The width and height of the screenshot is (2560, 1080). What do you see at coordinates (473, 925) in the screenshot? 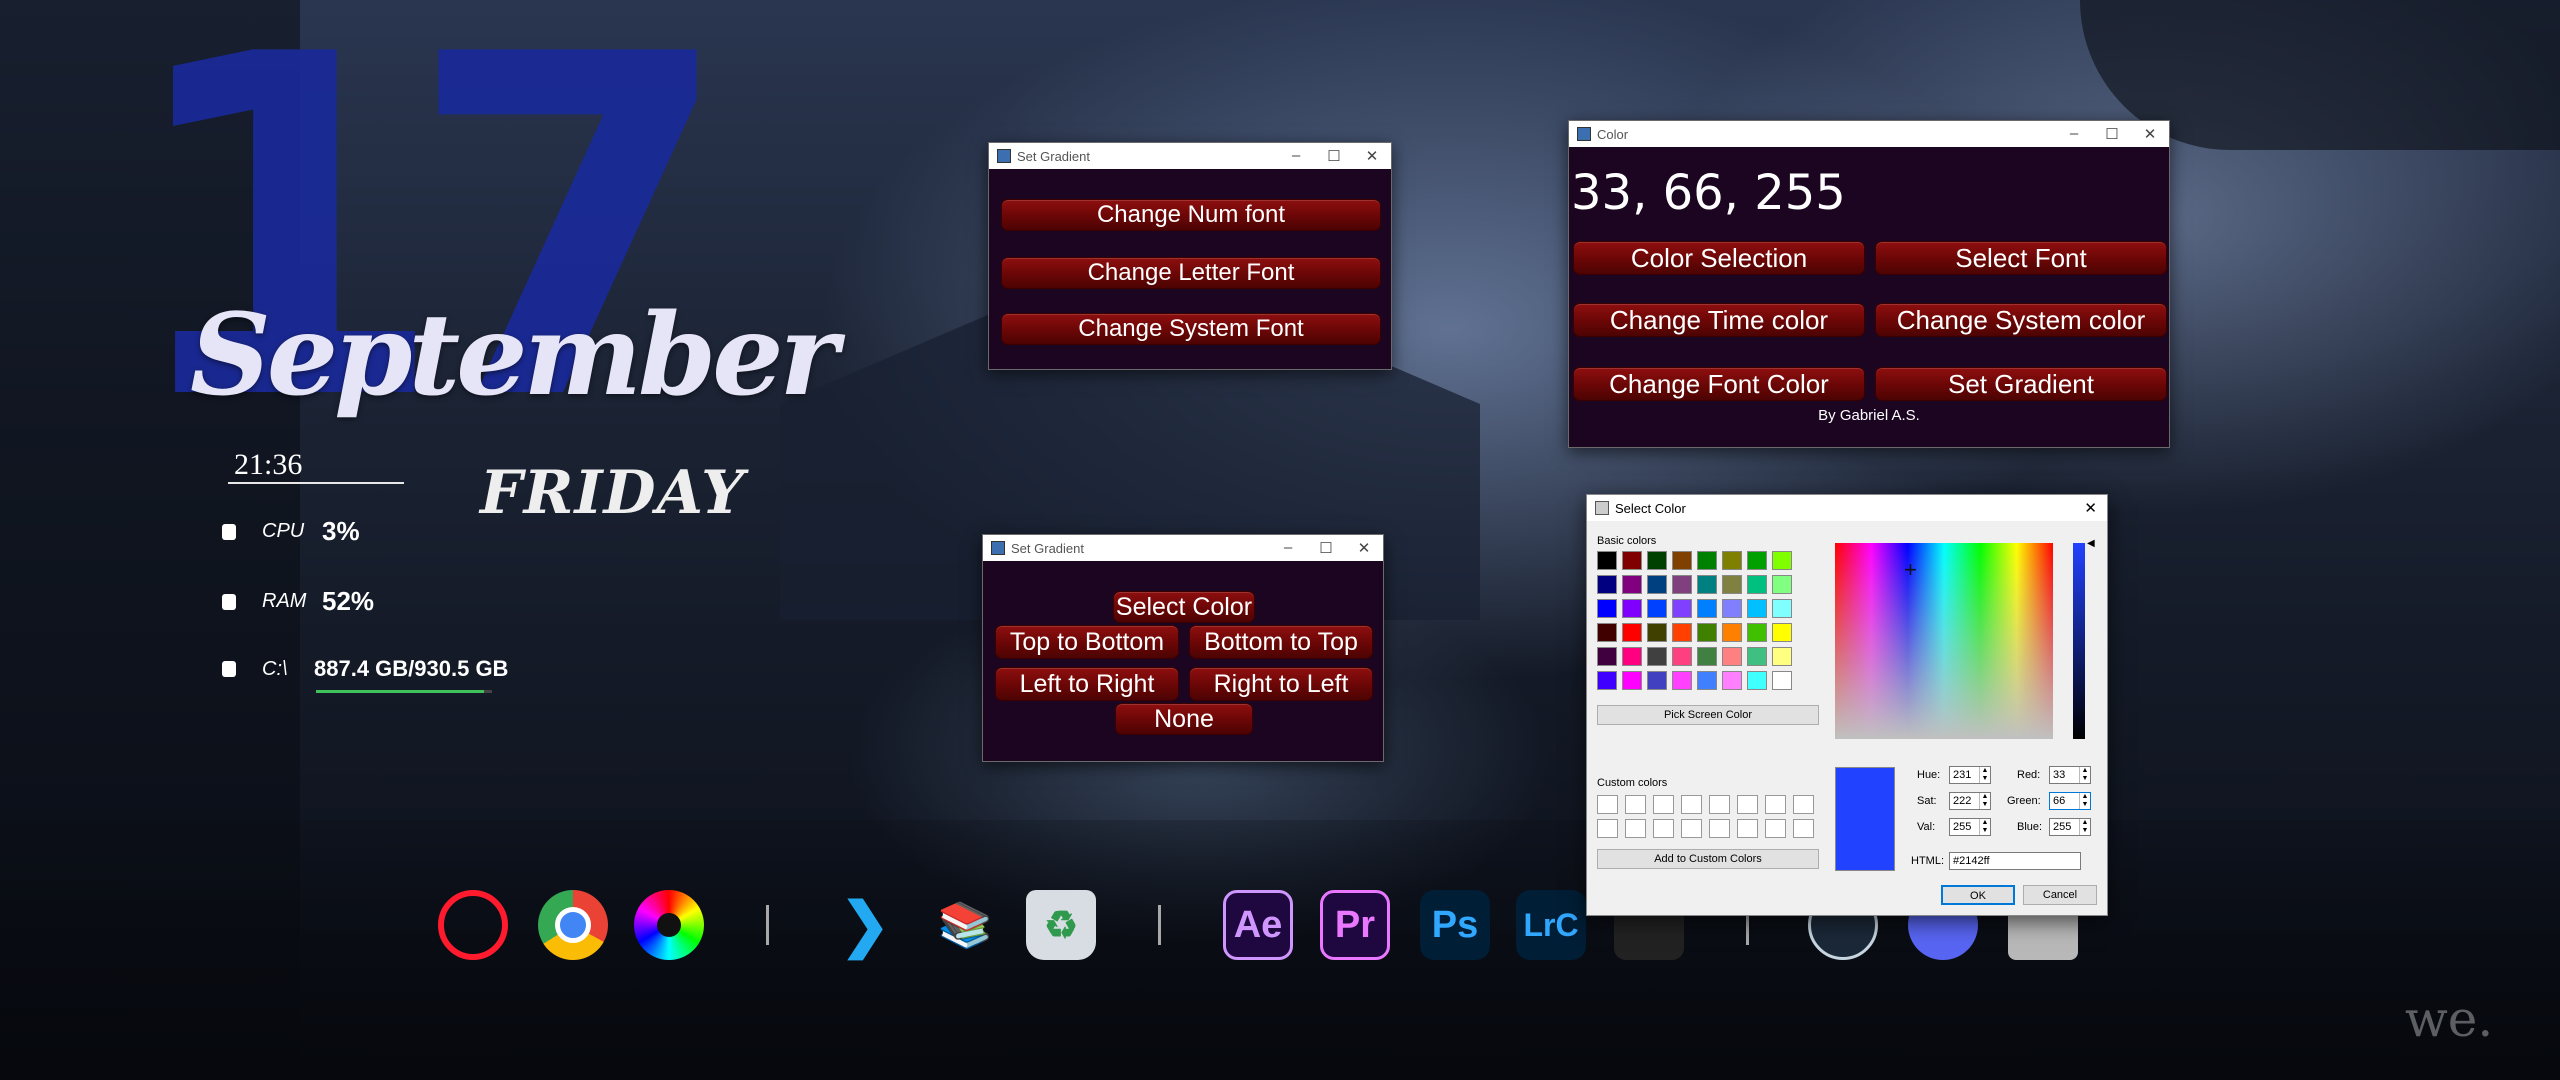
I see `opera-icon` at bounding box center [473, 925].